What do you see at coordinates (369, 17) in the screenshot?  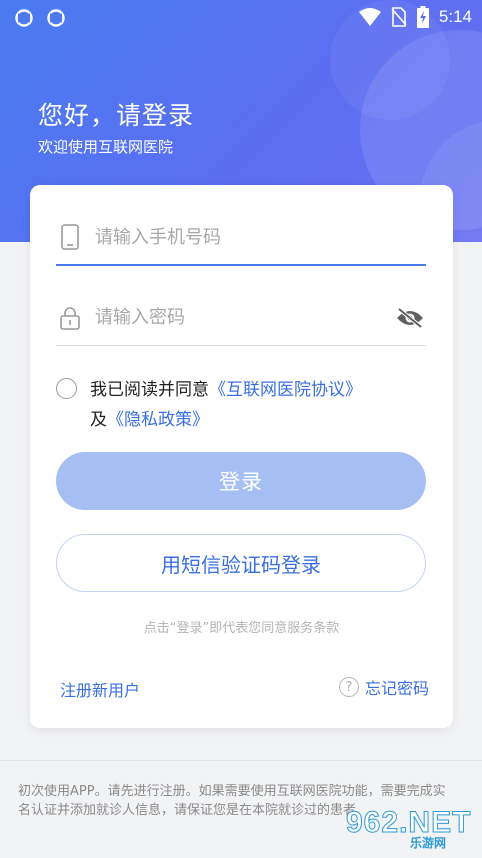 I see `wifi-icon` at bounding box center [369, 17].